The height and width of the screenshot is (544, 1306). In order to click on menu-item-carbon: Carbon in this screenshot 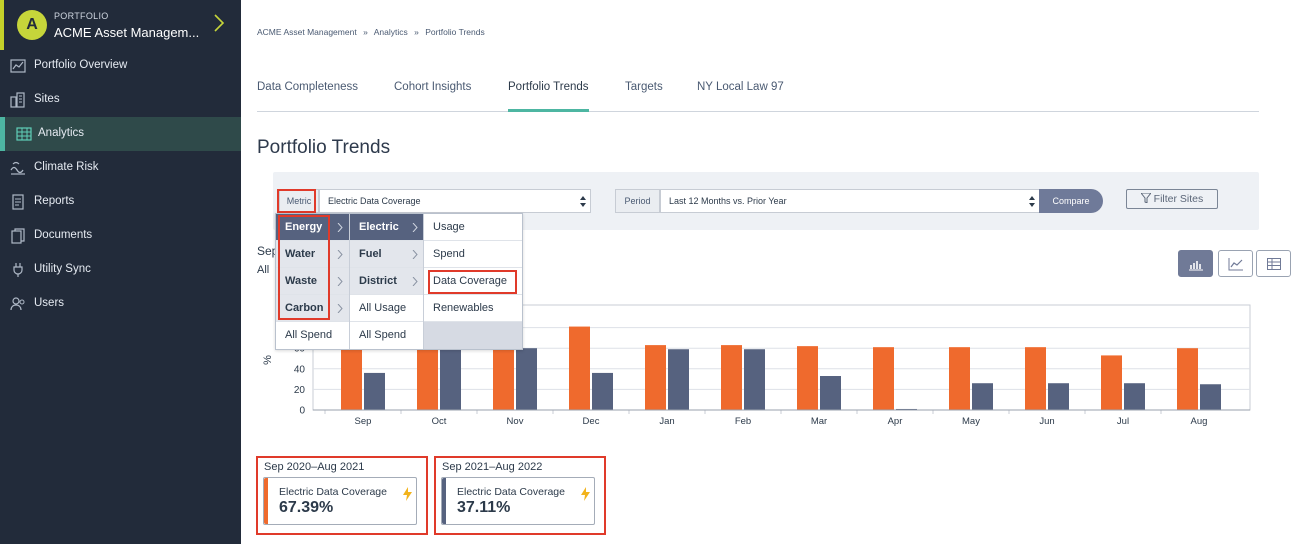, I will do `click(312, 308)`.